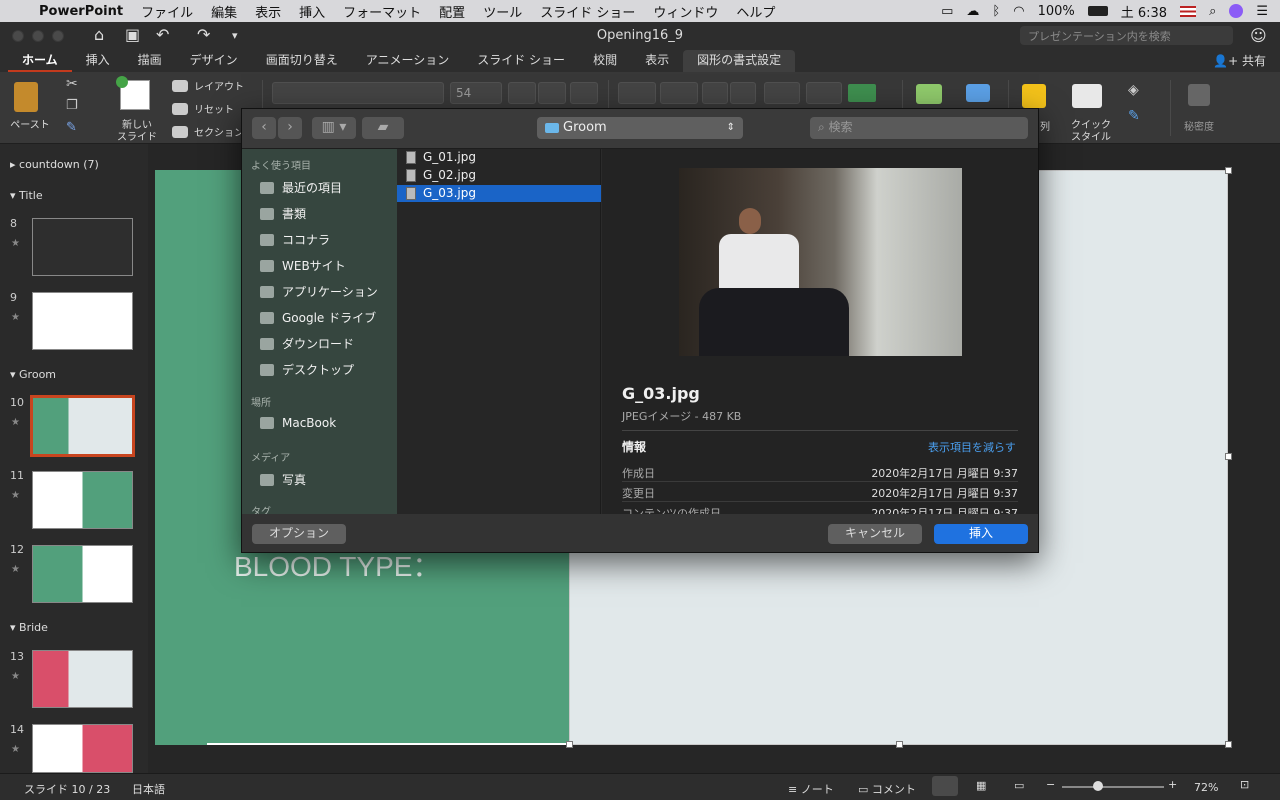 The width and height of the screenshot is (1280, 800). What do you see at coordinates (1018, 11) in the screenshot?
I see `wifi-icon: ◠` at bounding box center [1018, 11].